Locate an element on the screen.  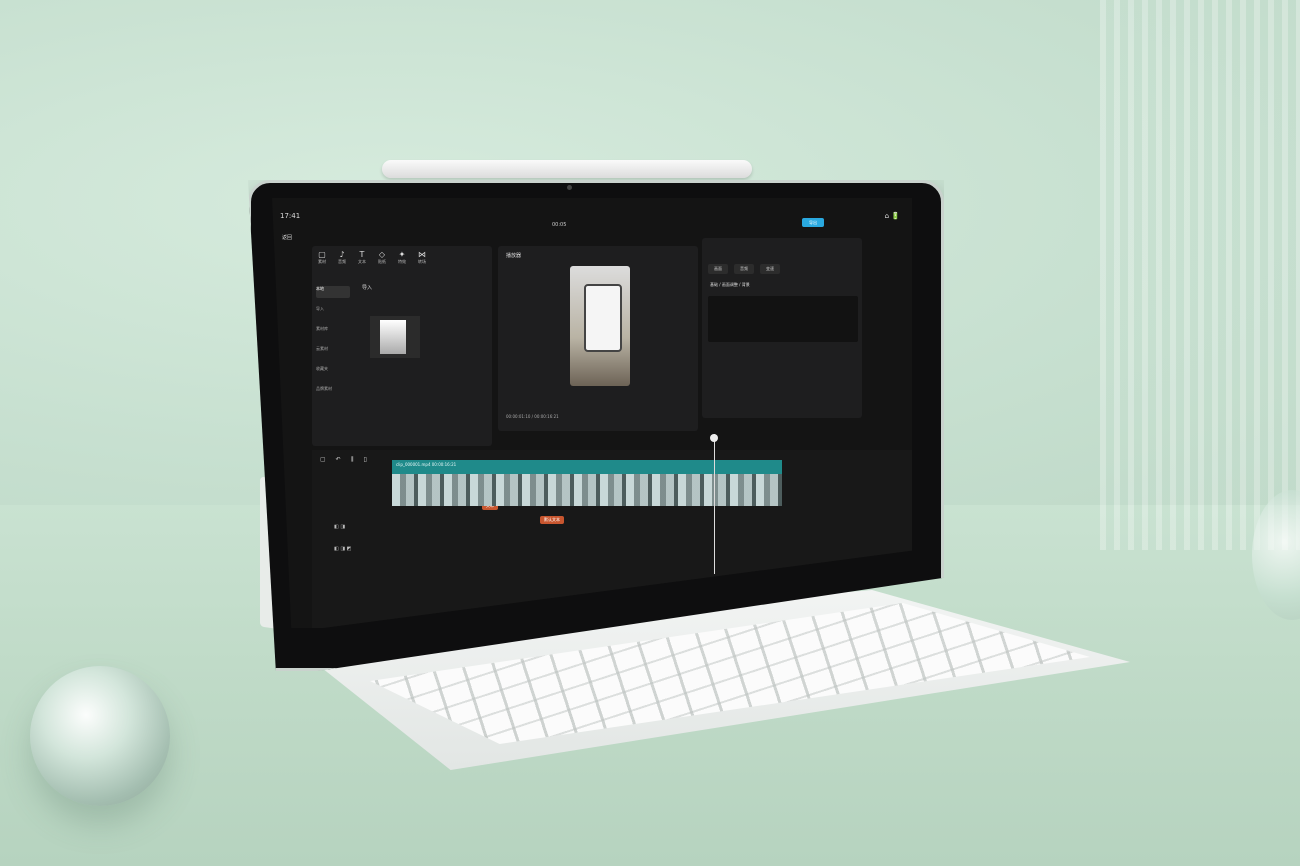
property-tabs: 画面 音频 变速 is located at coordinates (744, 269).